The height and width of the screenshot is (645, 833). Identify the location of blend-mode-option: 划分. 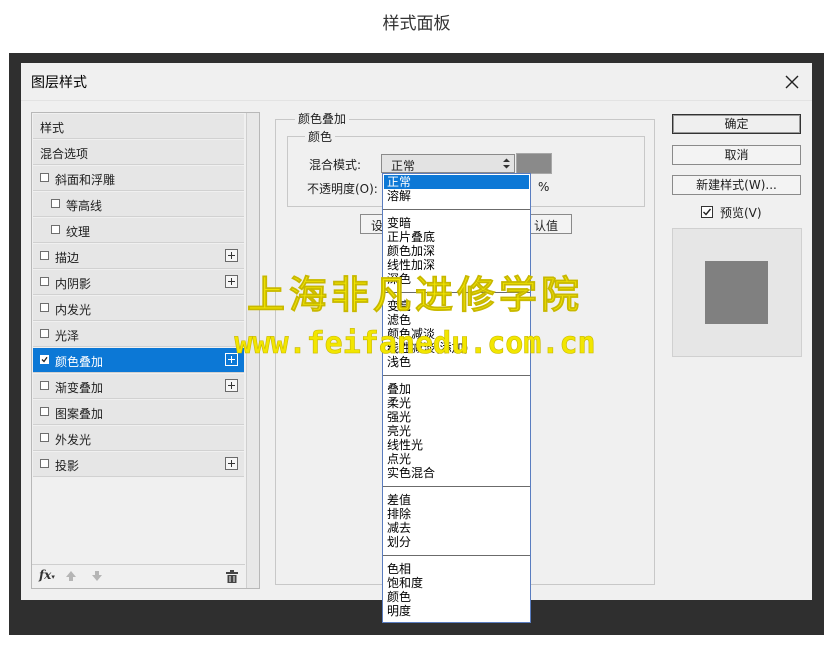
(399, 542).